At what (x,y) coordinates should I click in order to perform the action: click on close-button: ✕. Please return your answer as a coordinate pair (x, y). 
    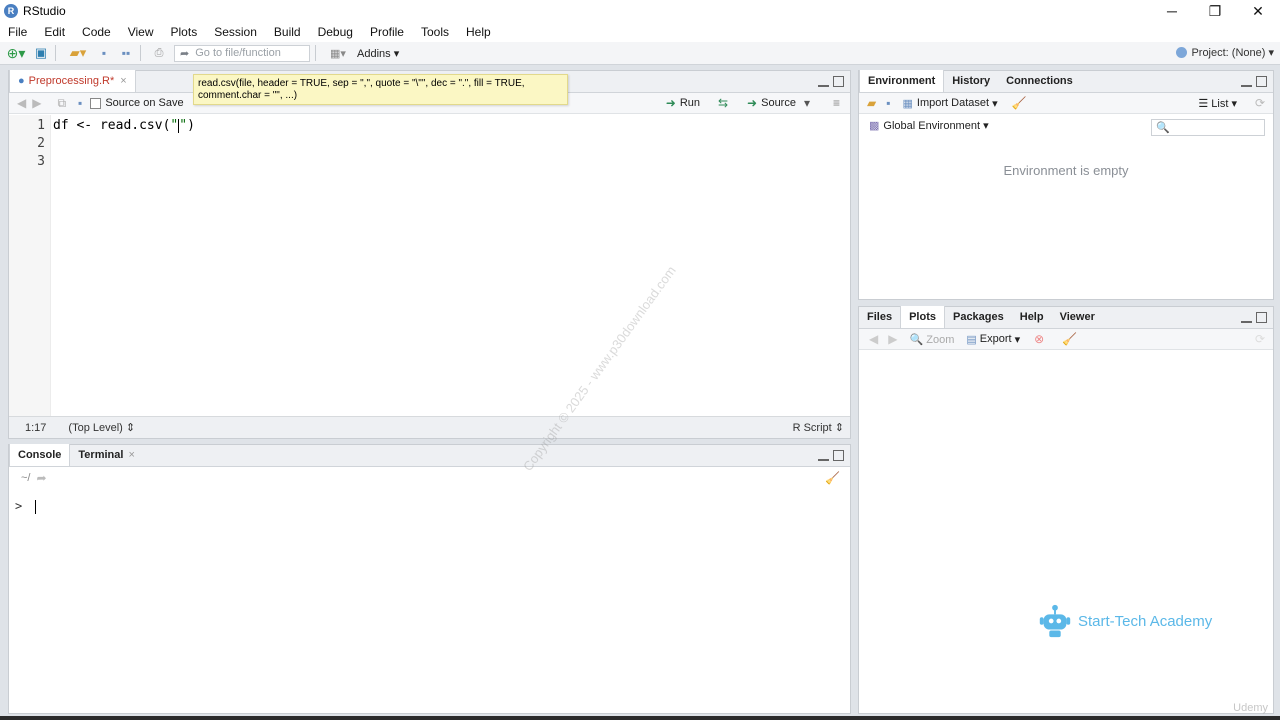
    Looking at the image, I should click on (1258, 11).